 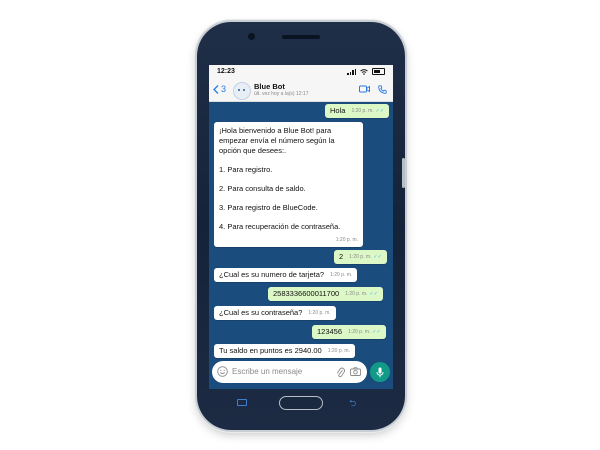 What do you see at coordinates (301, 90) in the screenshot?
I see `chat-header: 3 Blue Bot últ. vez hoy a la(s) 12:17` at bounding box center [301, 90].